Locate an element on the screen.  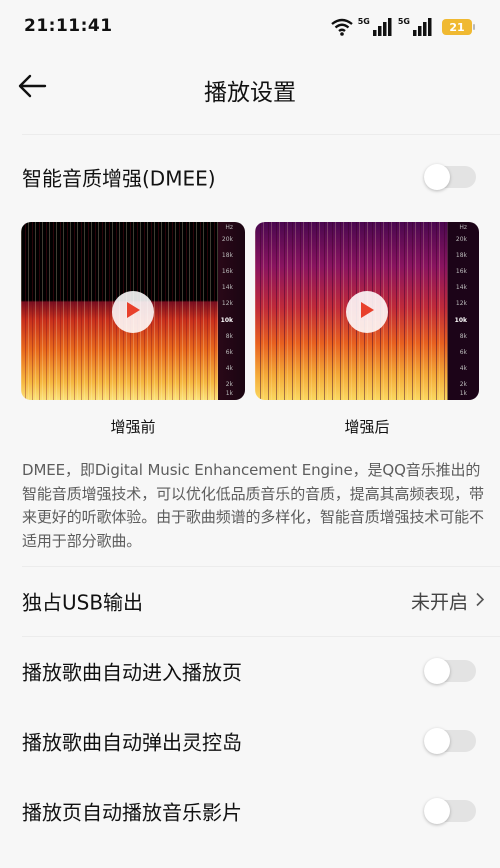
status-bar: 21:11:41 5G 5G 21 is located at coordinates (250, 28).